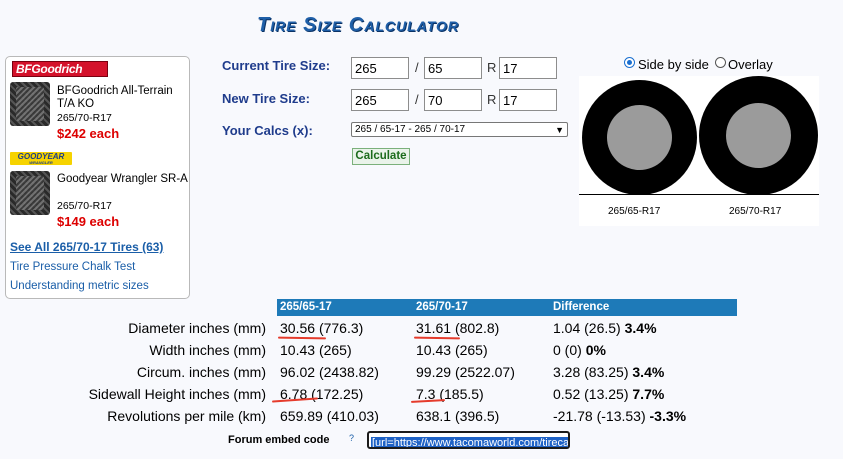  What do you see at coordinates (381, 156) in the screenshot?
I see `calculate-button: Calculate` at bounding box center [381, 156].